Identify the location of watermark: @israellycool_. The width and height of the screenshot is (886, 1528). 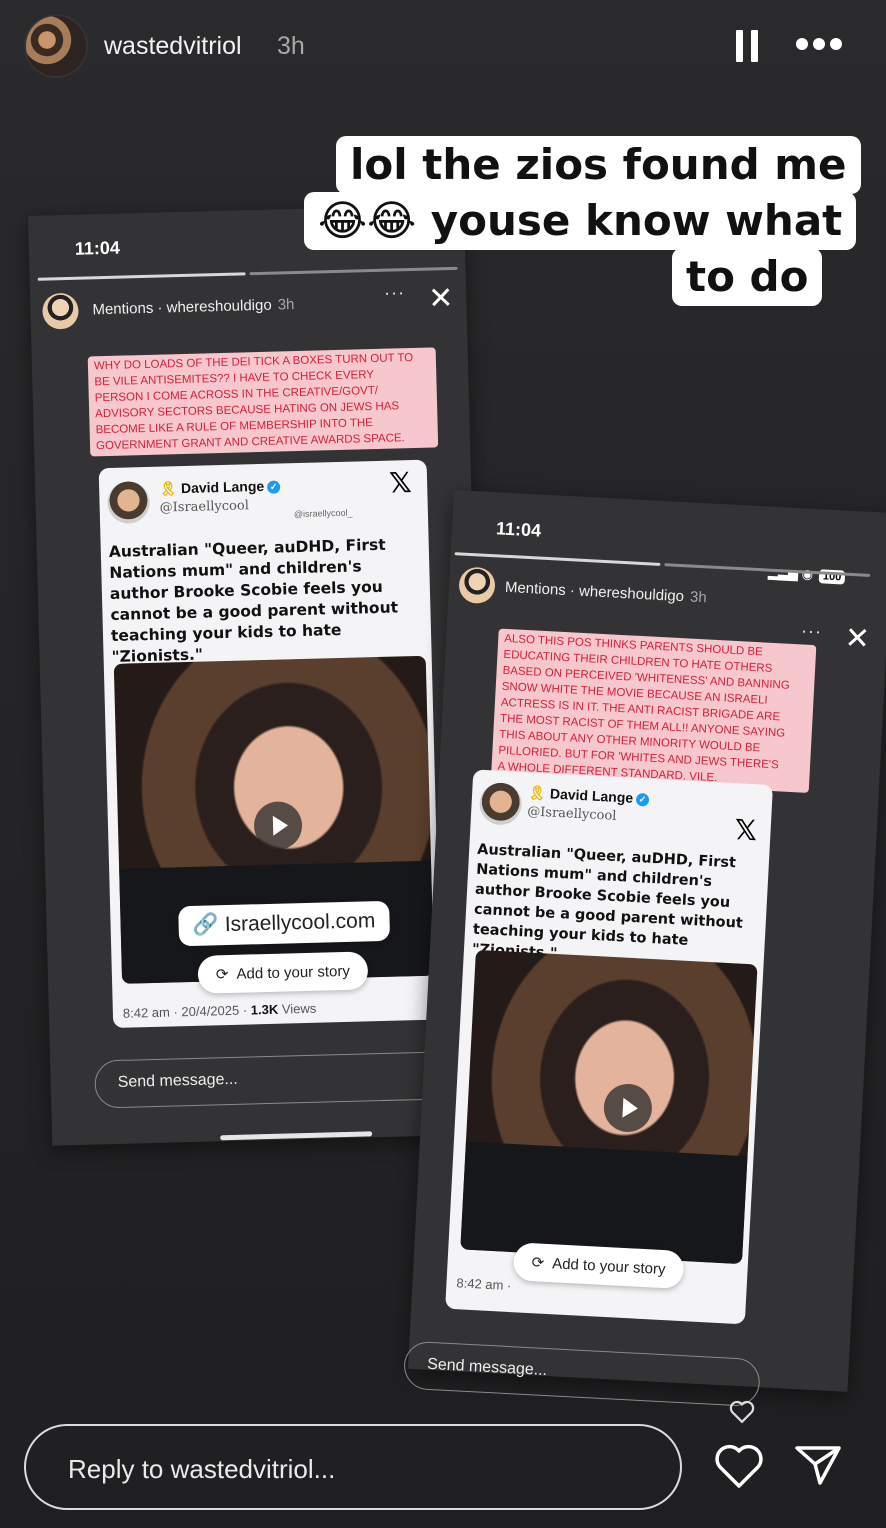
(323, 513).